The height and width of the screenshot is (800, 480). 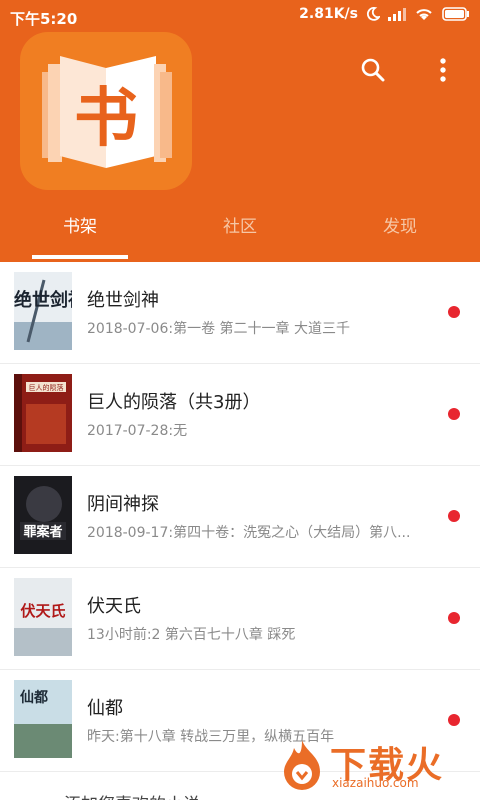 What do you see at coordinates (80, 228) in the screenshot?
I see `tab-bookshelf: 书架` at bounding box center [80, 228].